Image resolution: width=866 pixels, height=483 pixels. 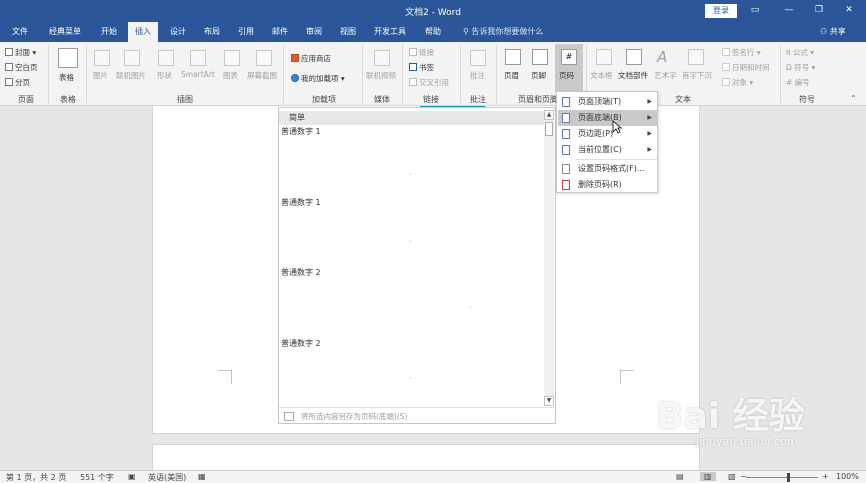 What do you see at coordinates (746, 67) in the screenshot?
I see `date-time-button: 日期和时间` at bounding box center [746, 67].